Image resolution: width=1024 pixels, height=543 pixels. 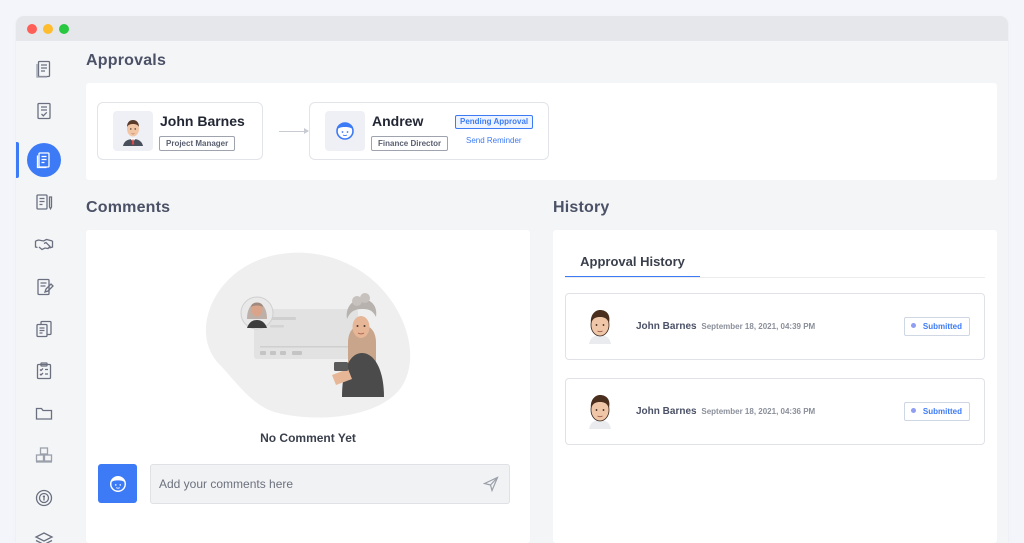 What do you see at coordinates (48, 29) in the screenshot?
I see `minimize-window-button` at bounding box center [48, 29].